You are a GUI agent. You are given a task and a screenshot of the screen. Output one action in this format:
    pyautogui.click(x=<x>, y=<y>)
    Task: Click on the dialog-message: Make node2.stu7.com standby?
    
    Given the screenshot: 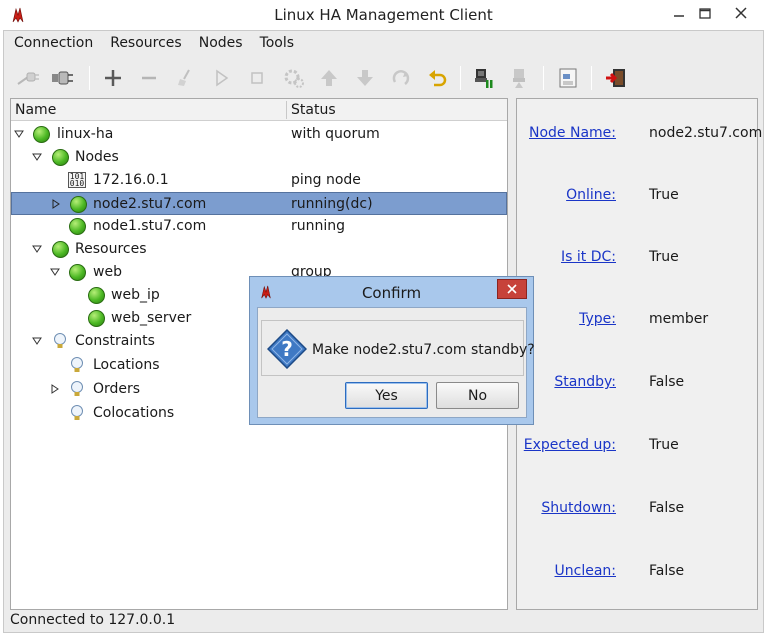 What is the action you would take?
    pyautogui.click(x=423, y=350)
    